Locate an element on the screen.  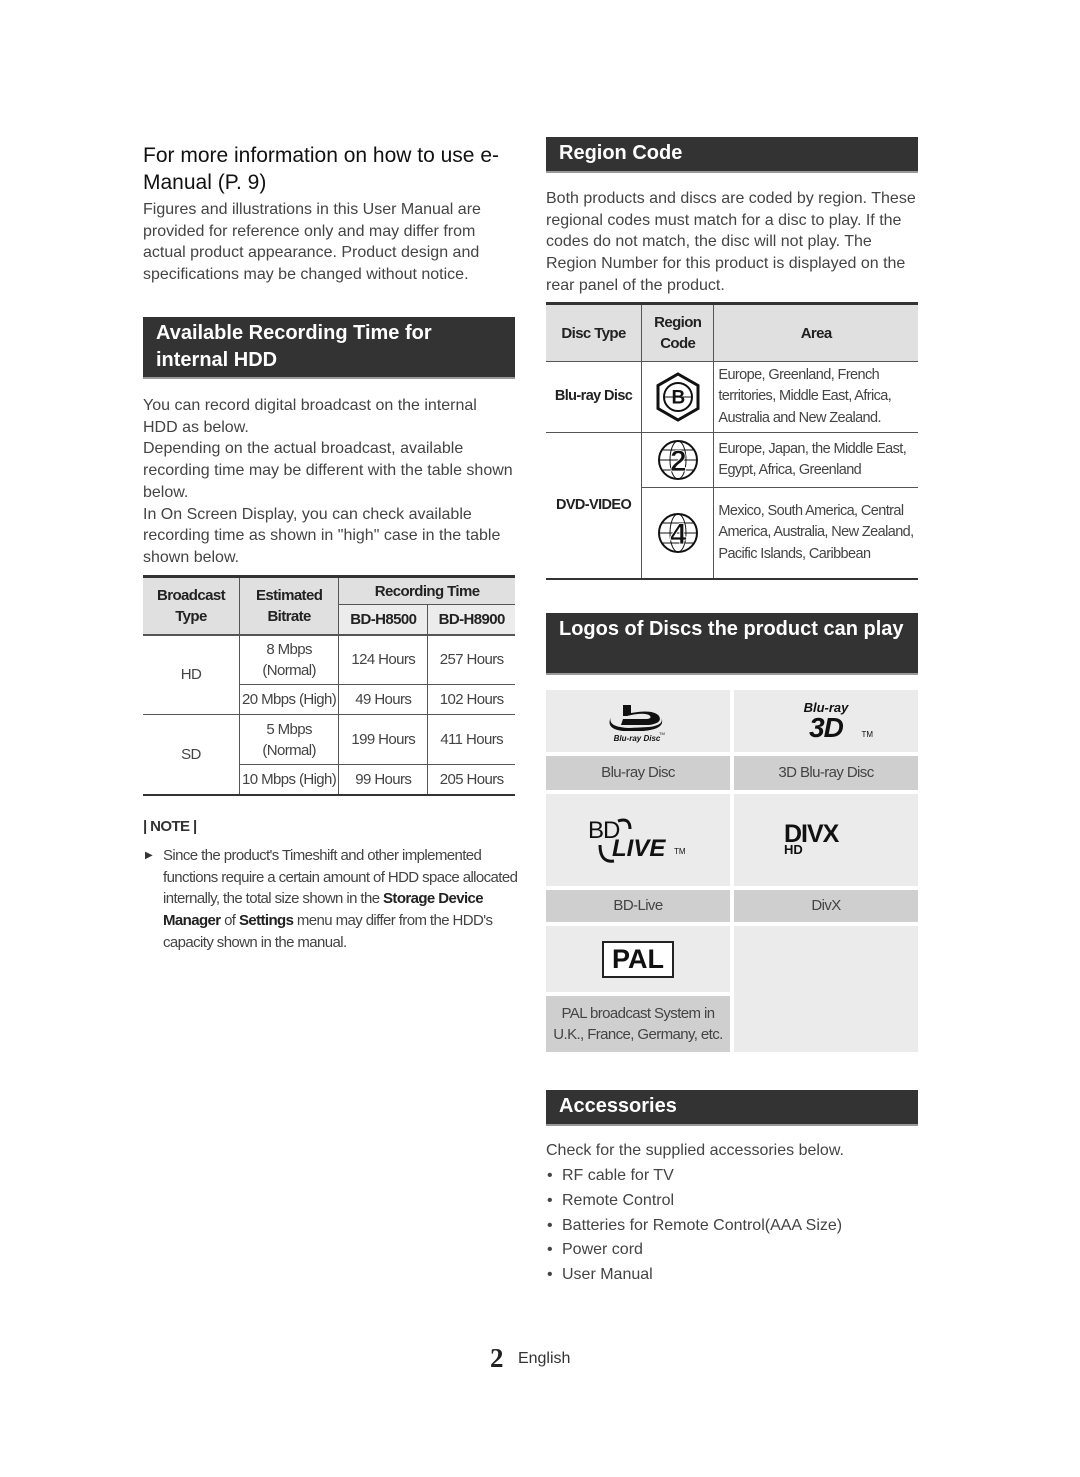
time-cell: 199 Hours is located at coordinates (383, 739).